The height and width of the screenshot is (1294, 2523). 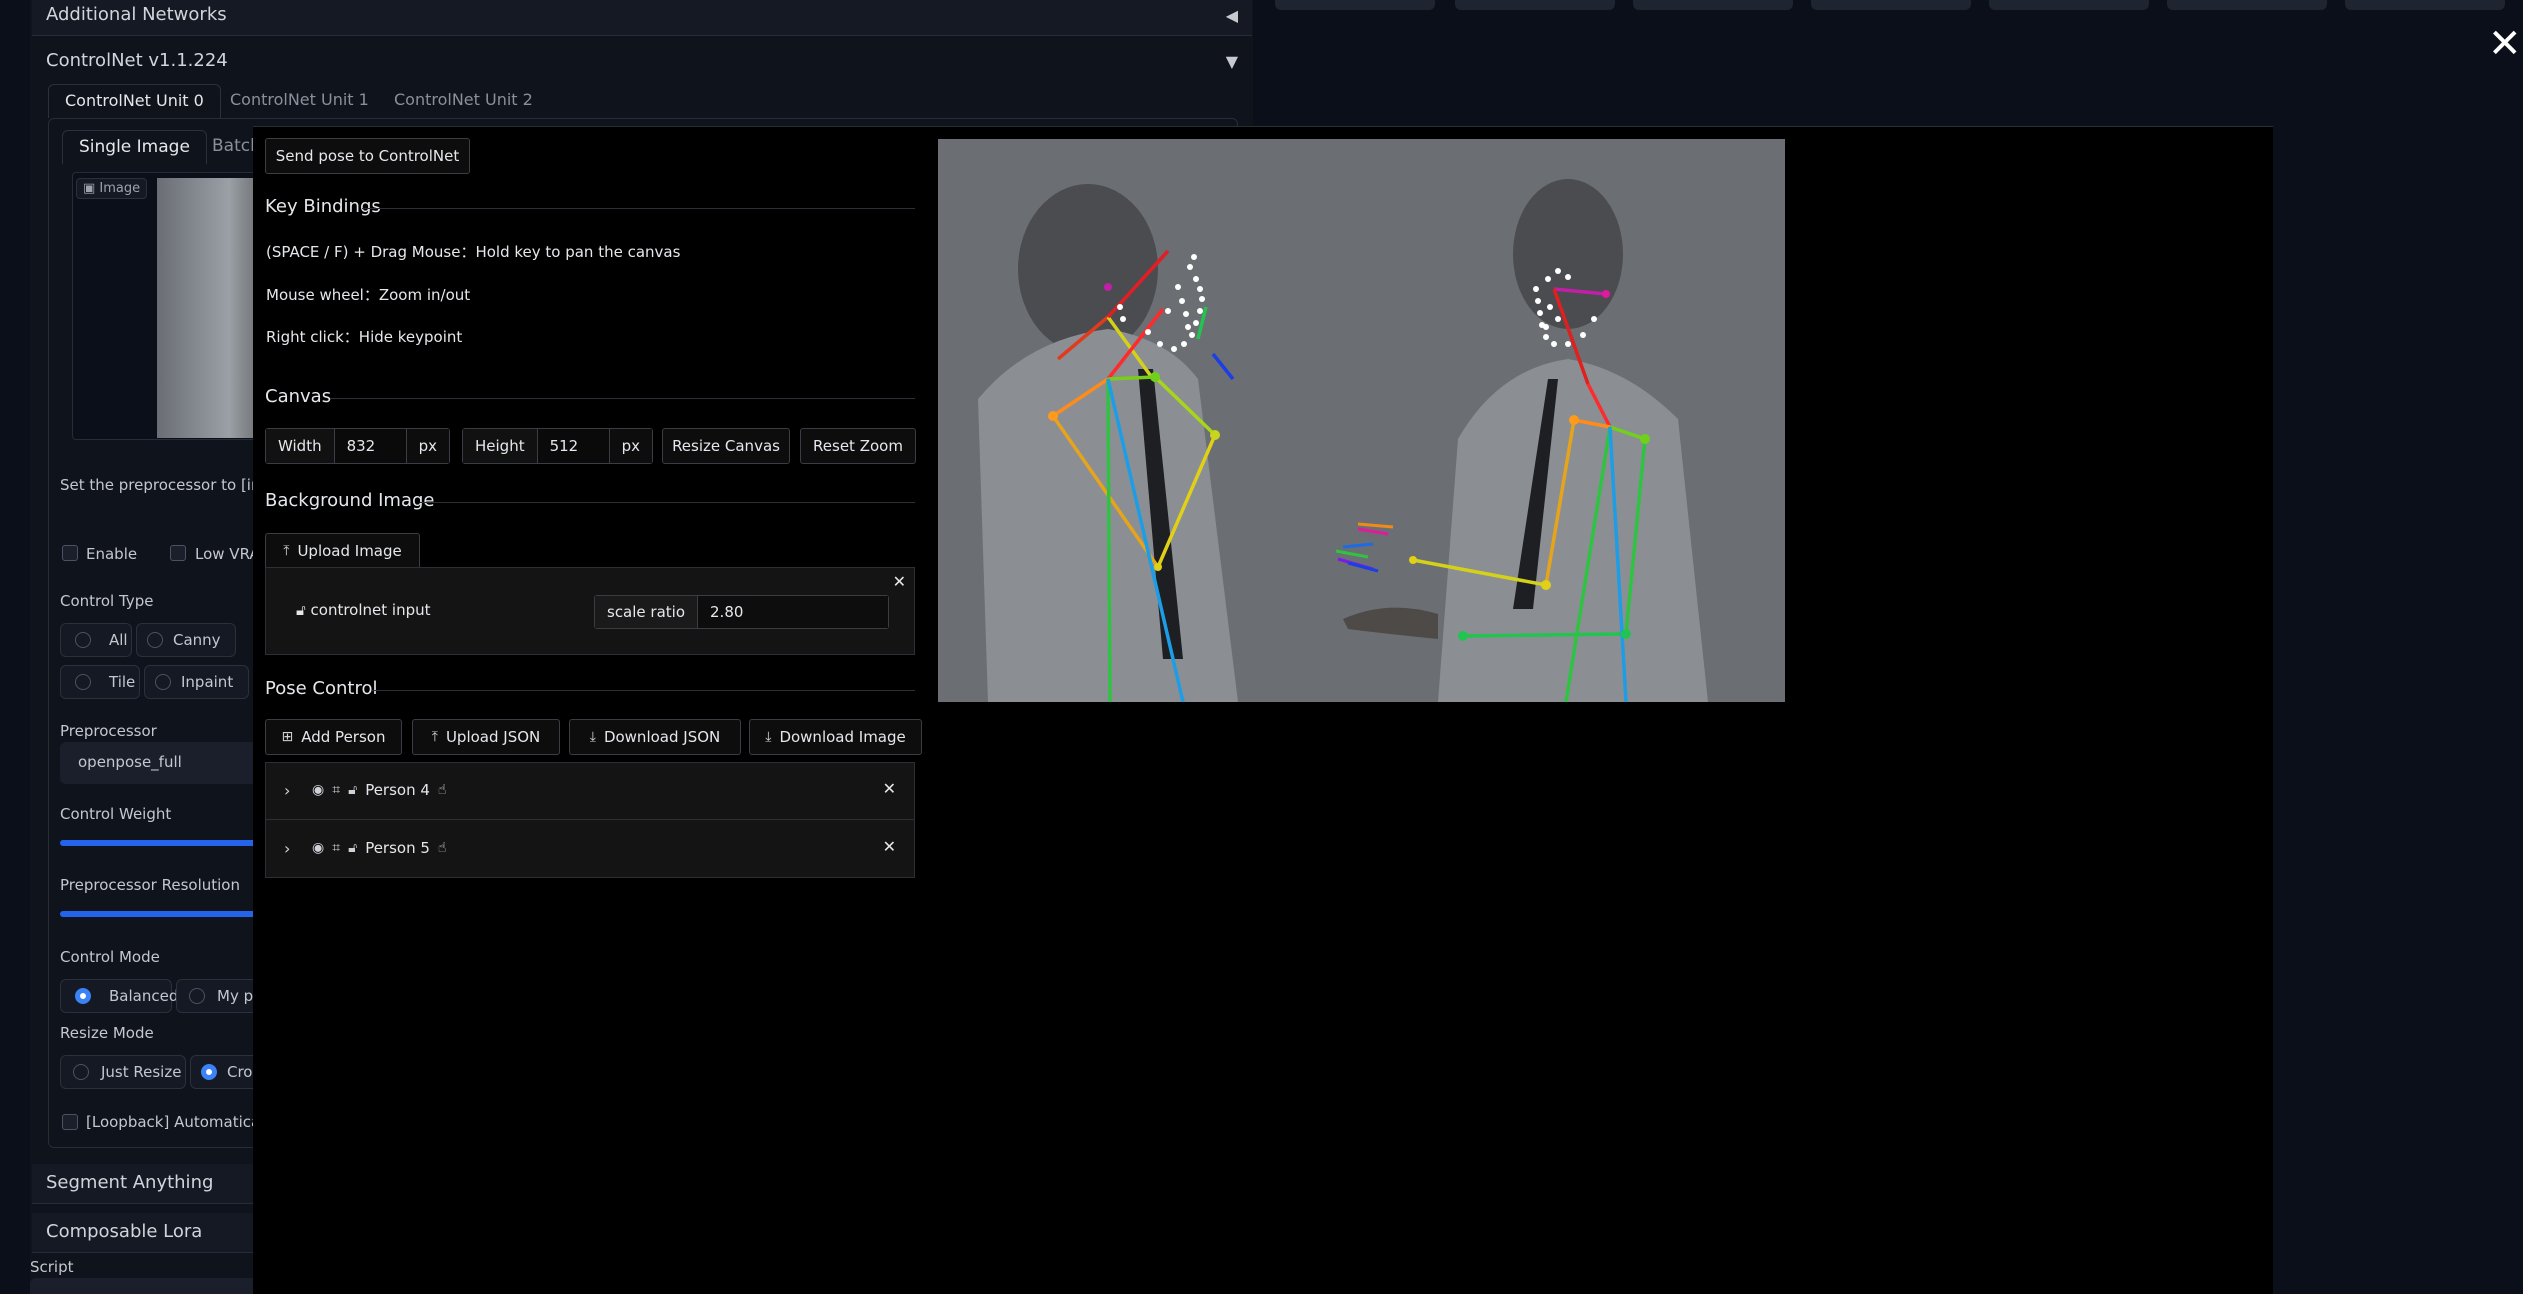 What do you see at coordinates (160, 763) in the screenshot?
I see `preprocessor-select: openpose_full` at bounding box center [160, 763].